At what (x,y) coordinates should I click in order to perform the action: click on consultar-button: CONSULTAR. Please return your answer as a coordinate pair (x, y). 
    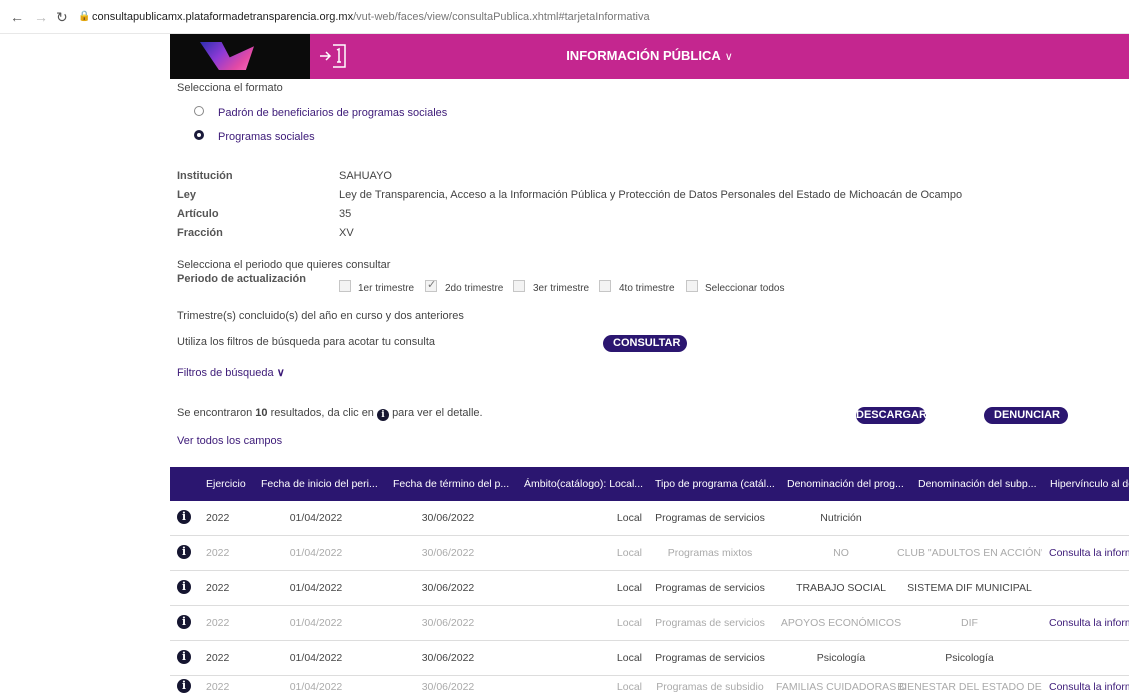
    Looking at the image, I should click on (645, 343).